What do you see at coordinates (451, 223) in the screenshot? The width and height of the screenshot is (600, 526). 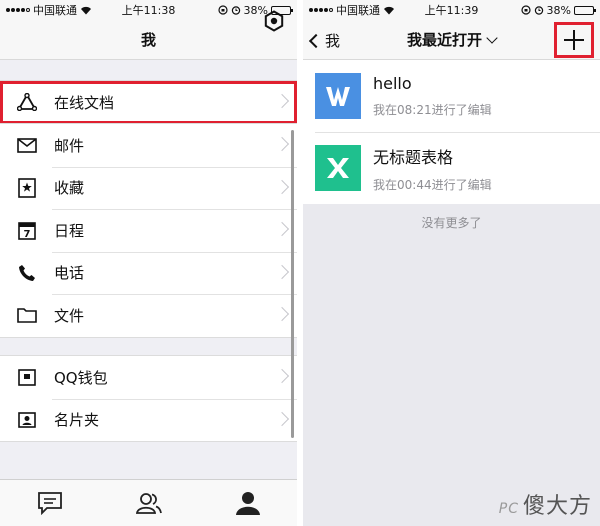 I see `end-of-list-text: 没有更多了` at bounding box center [451, 223].